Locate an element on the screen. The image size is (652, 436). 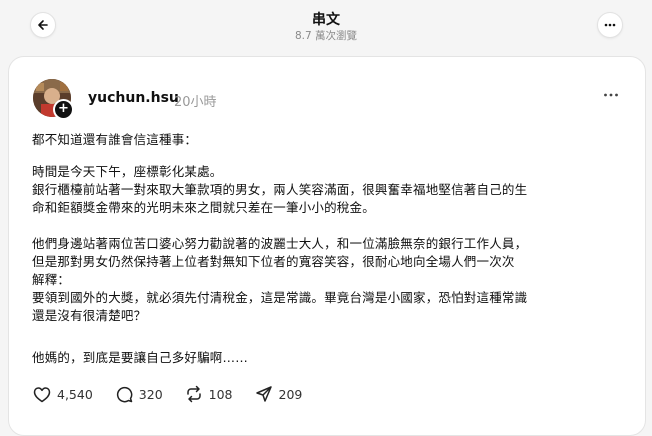
comment-count: 320 is located at coordinates (150, 394).